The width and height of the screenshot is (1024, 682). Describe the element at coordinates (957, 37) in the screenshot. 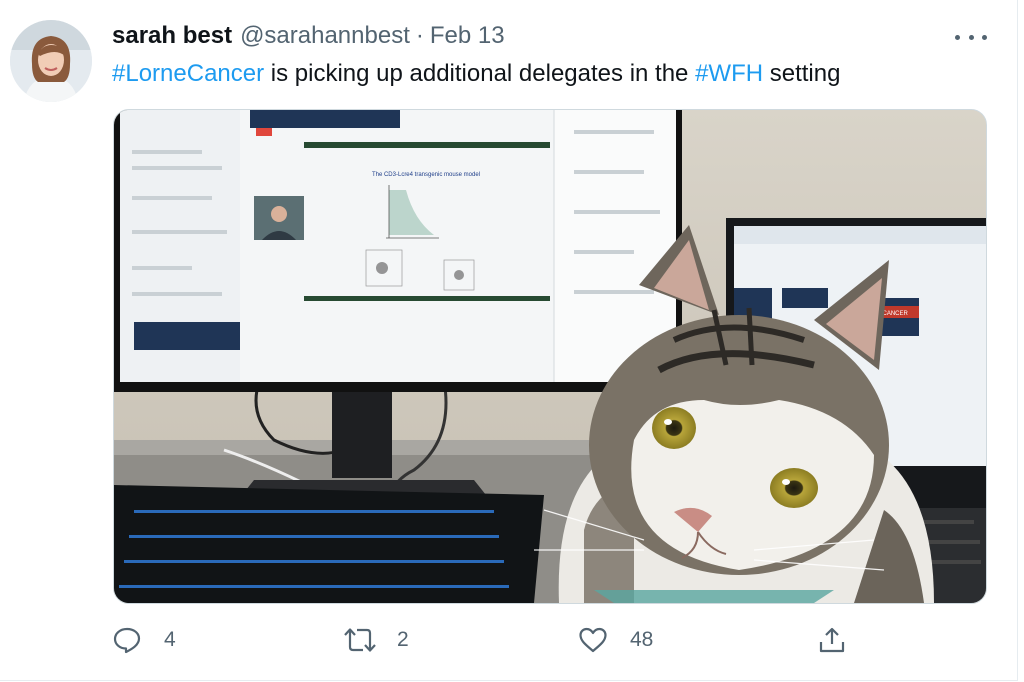

I see `more-dots-icon` at that location.